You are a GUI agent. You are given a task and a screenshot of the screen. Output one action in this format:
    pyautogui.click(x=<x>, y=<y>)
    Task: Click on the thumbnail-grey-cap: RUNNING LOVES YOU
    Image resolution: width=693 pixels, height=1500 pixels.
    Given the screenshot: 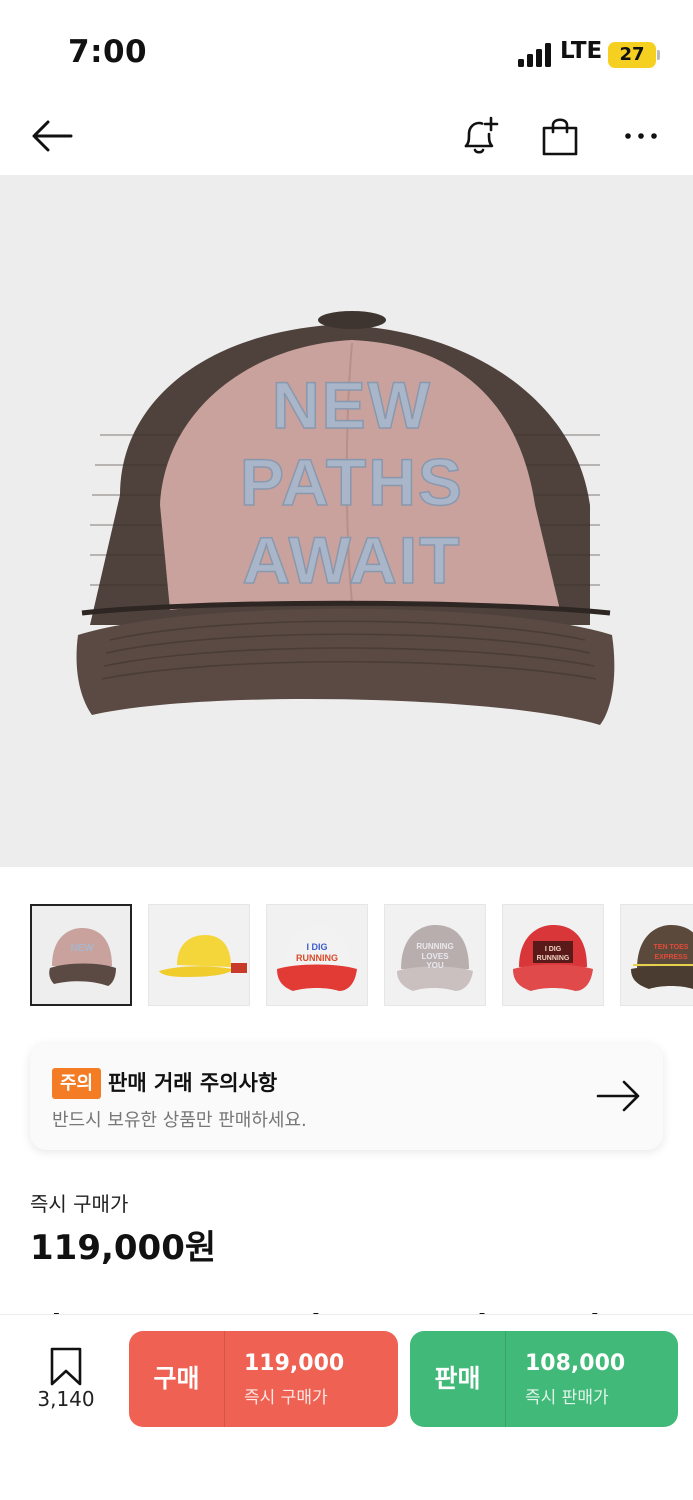 What is the action you would take?
    pyautogui.click(x=435, y=955)
    